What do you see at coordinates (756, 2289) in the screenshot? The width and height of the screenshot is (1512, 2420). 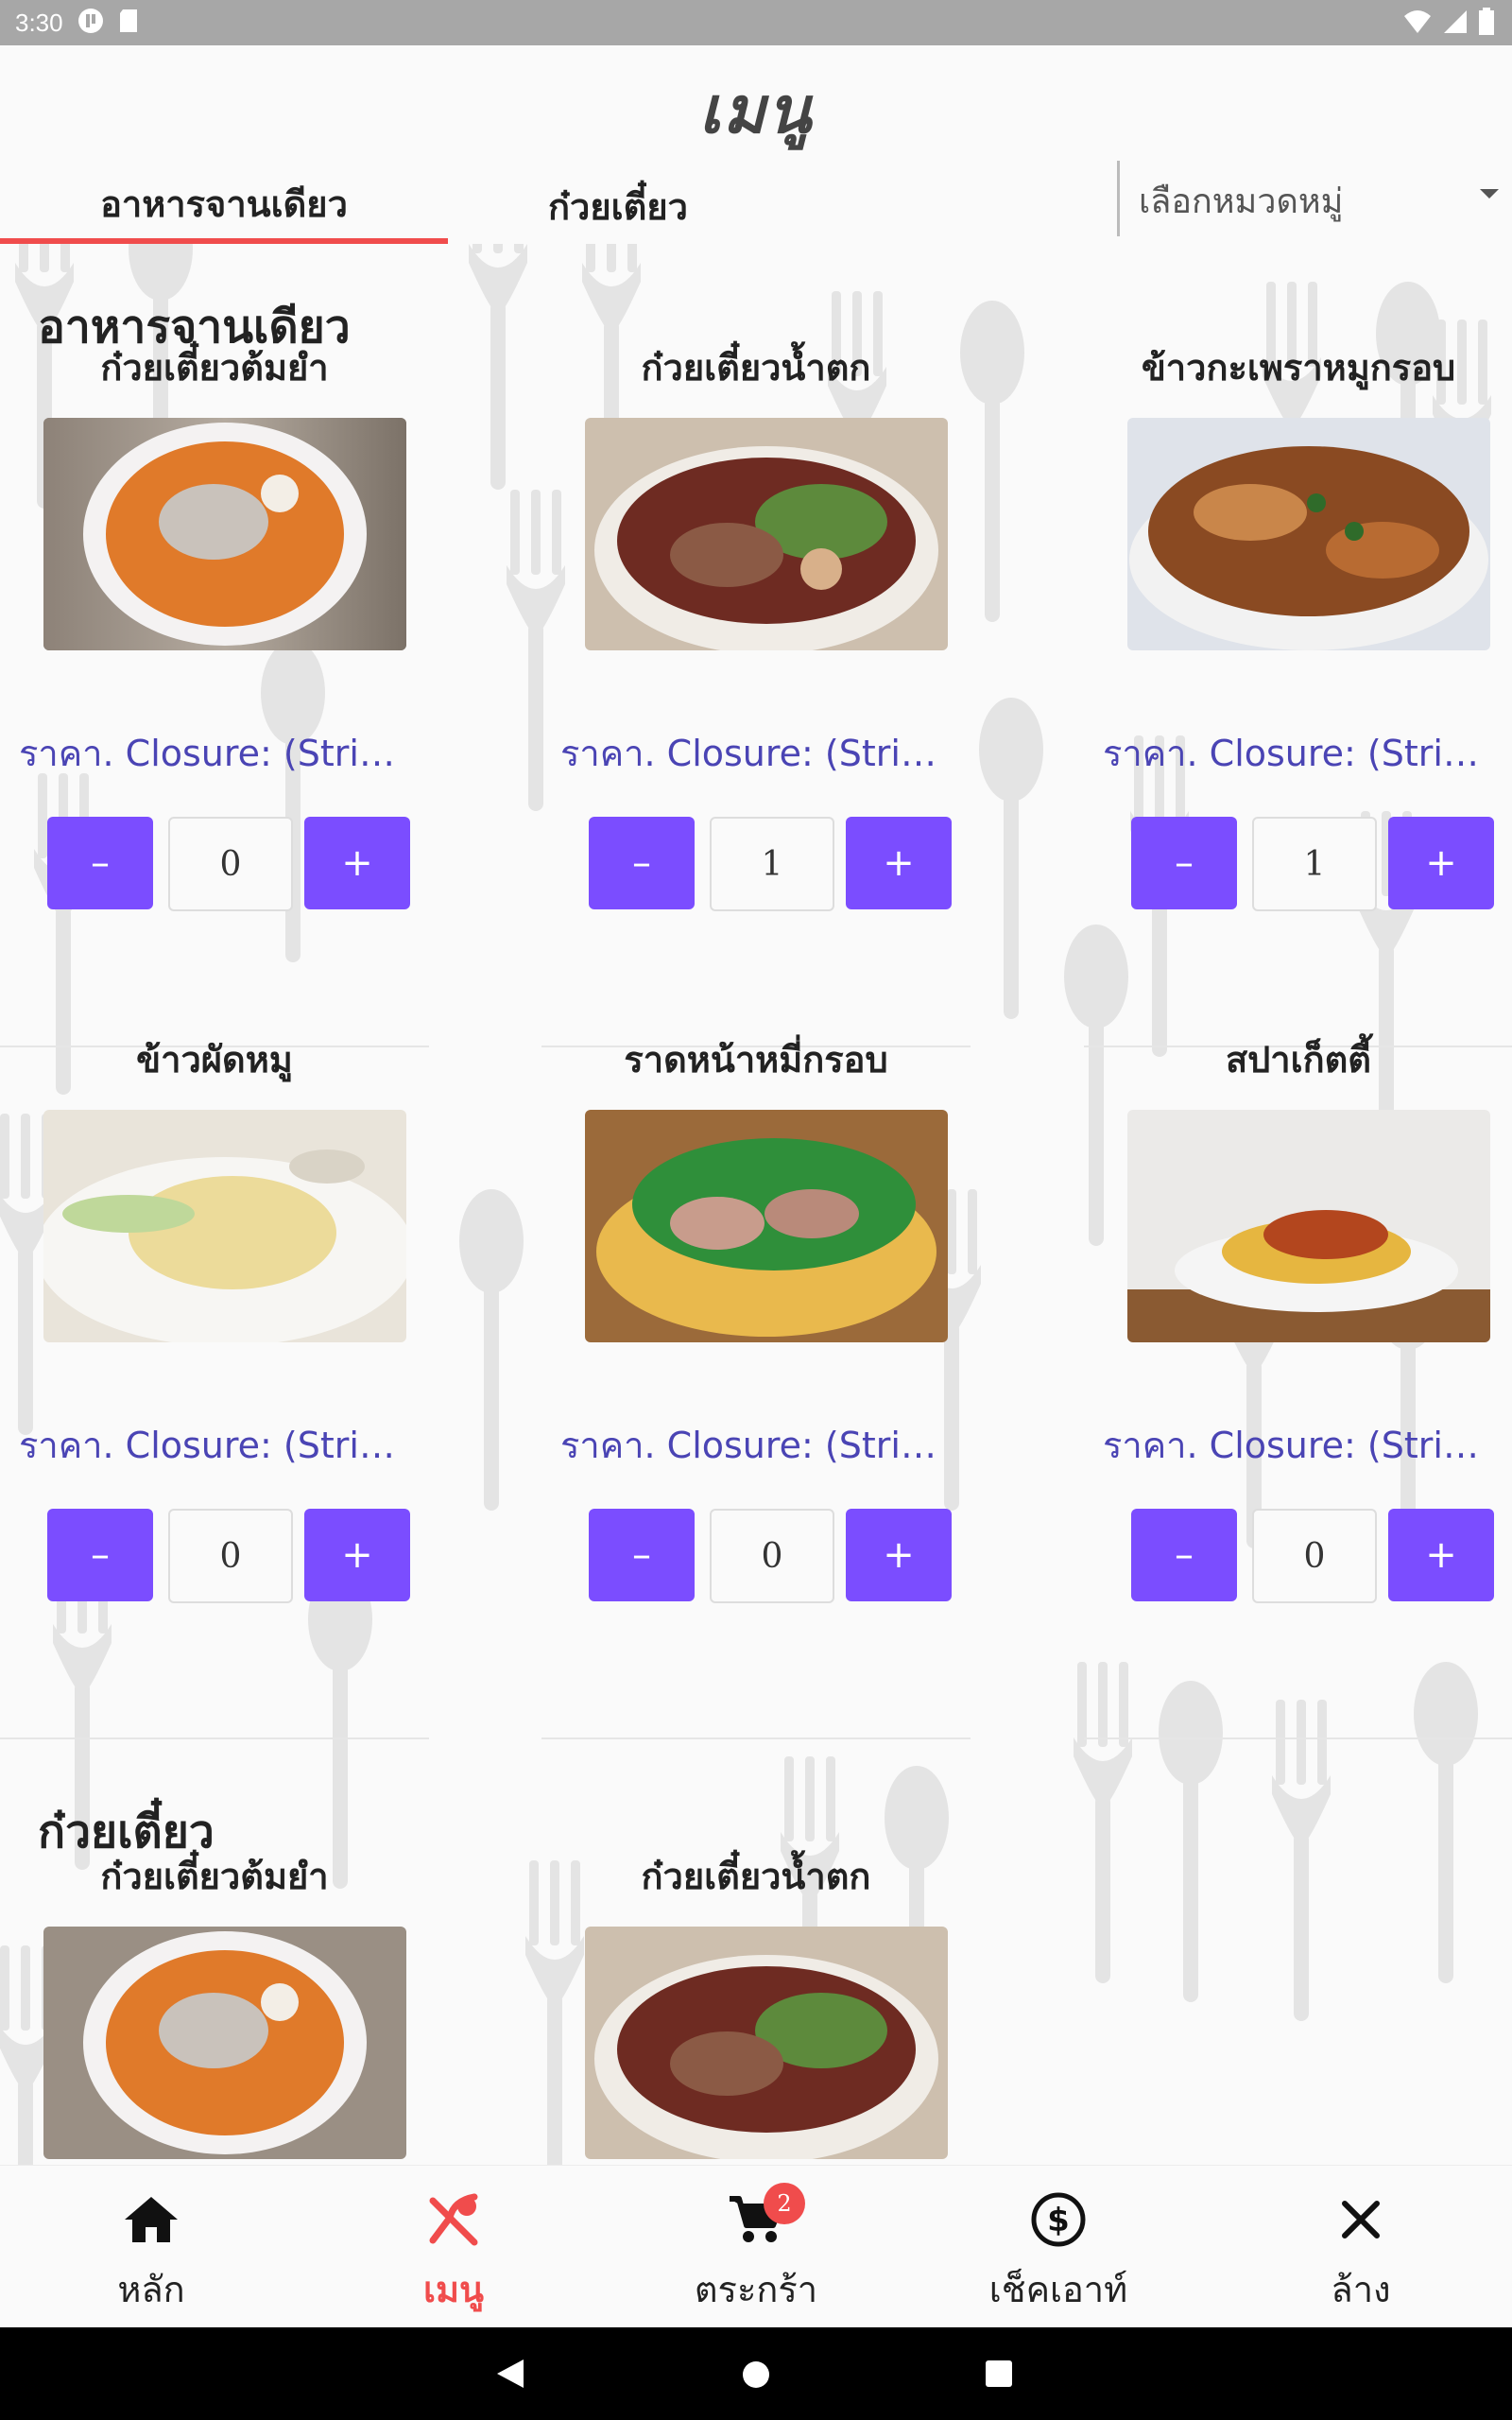 I see `nav-label: ตระกร้า` at bounding box center [756, 2289].